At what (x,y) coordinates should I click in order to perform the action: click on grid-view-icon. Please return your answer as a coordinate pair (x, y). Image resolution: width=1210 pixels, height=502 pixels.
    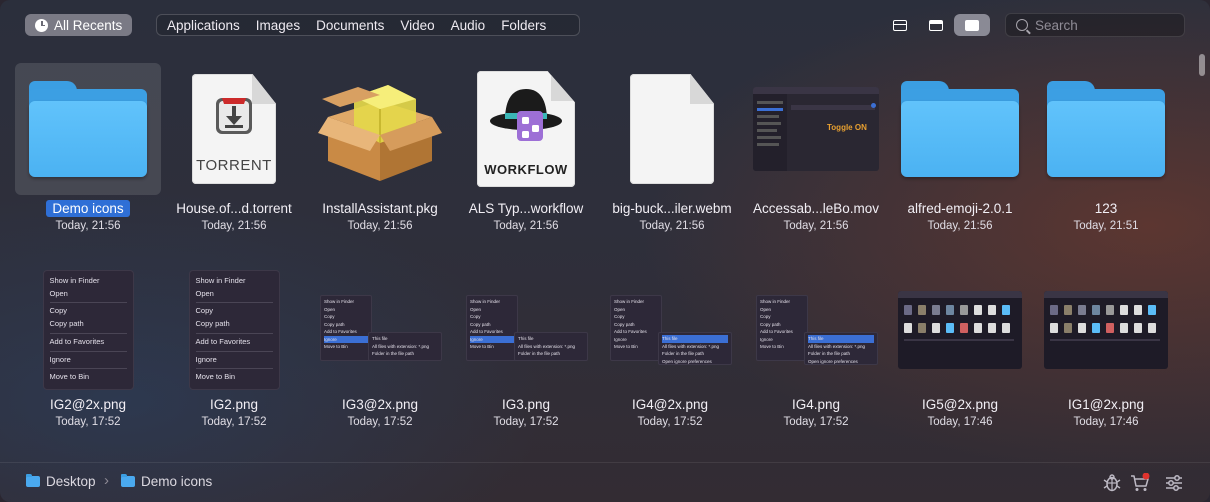
    Looking at the image, I should click on (972, 25).